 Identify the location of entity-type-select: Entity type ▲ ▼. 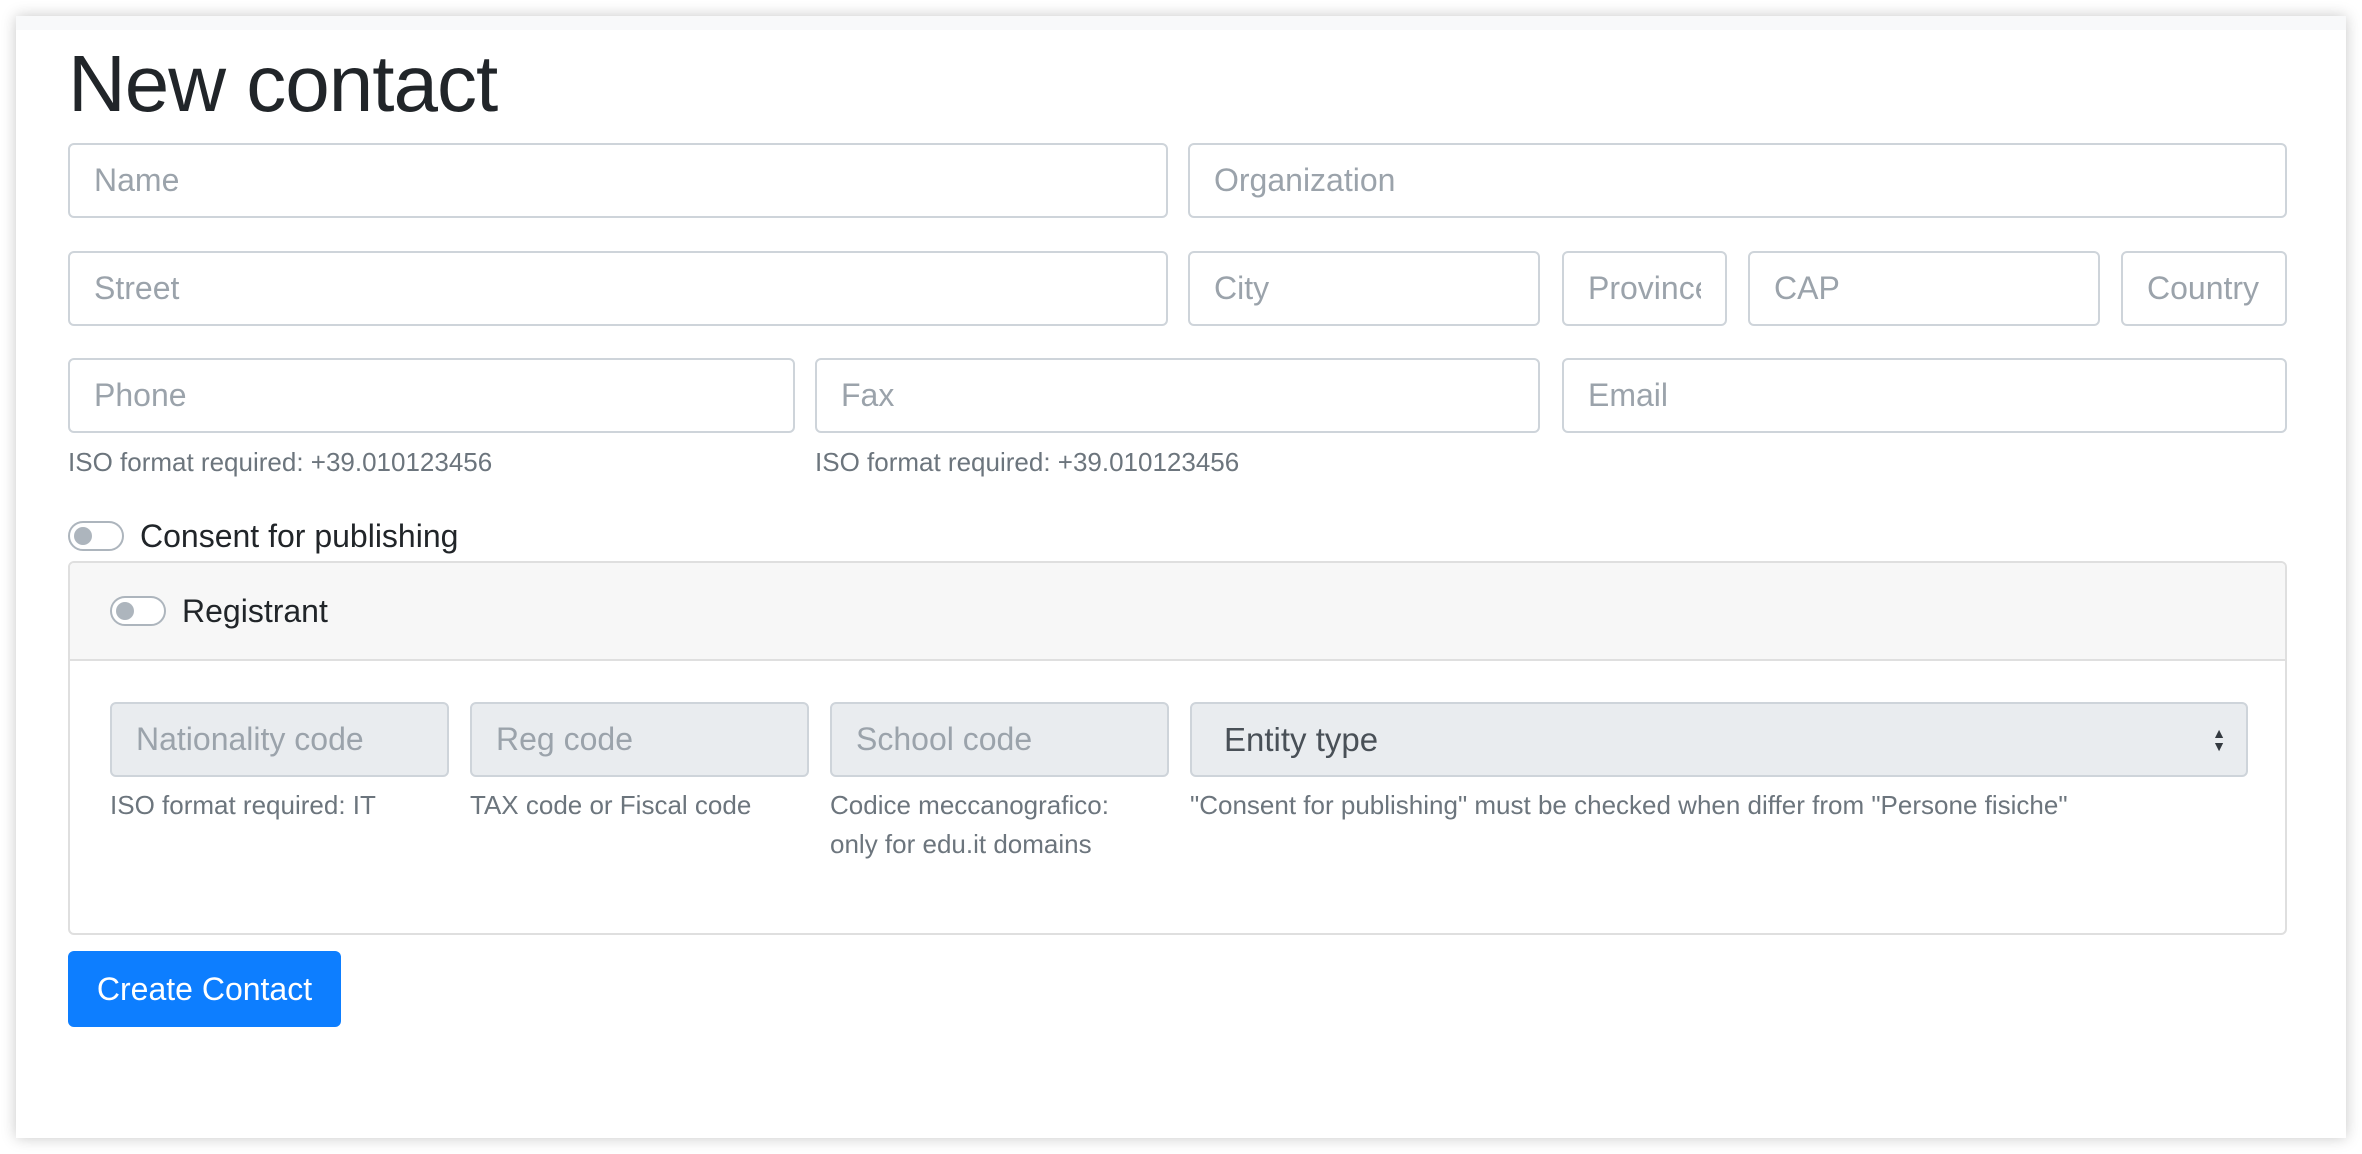
(1719, 739).